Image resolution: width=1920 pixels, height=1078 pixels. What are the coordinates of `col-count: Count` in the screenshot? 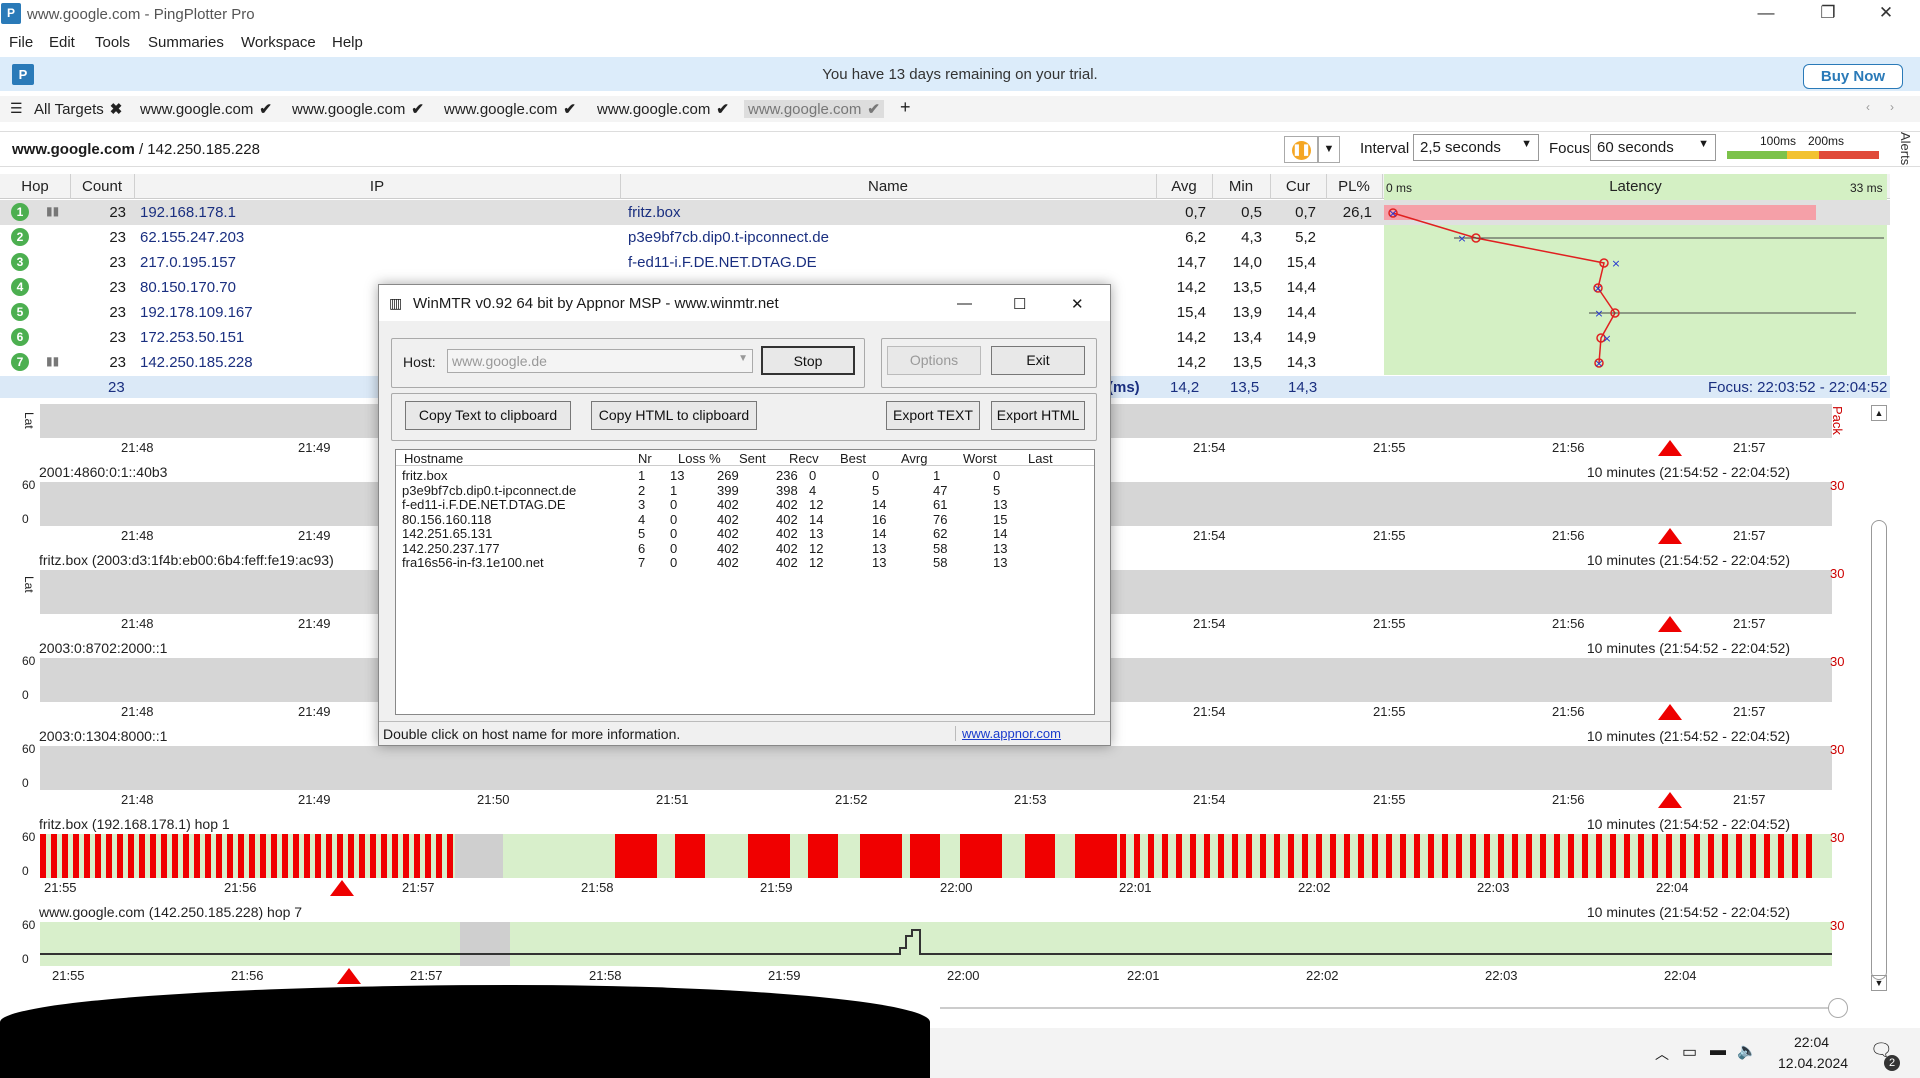 It's located at (102, 186).